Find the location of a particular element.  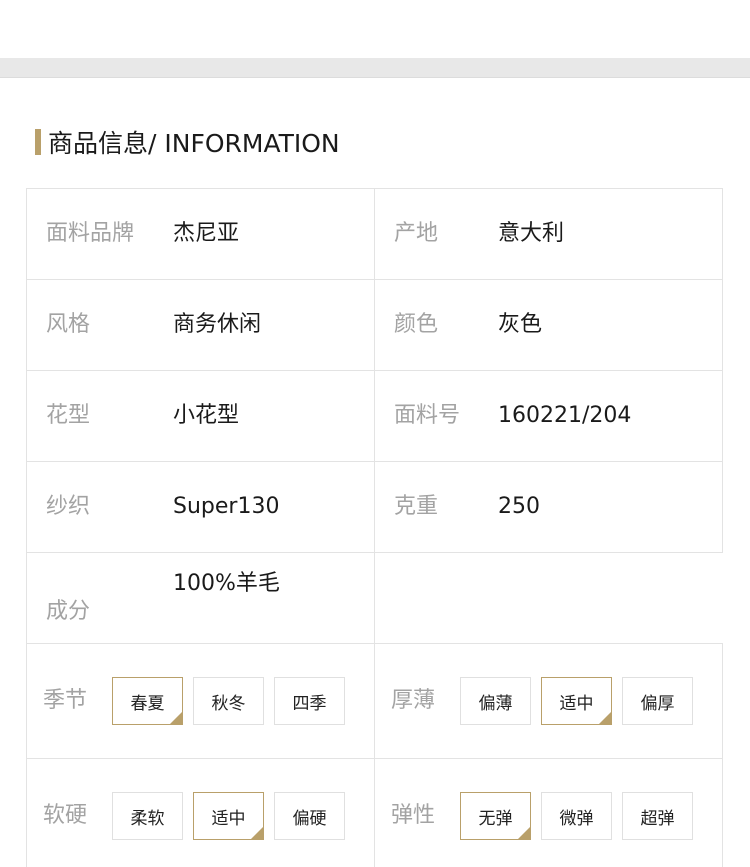

spec-label: 面料品牌 is located at coordinates (90, 233).